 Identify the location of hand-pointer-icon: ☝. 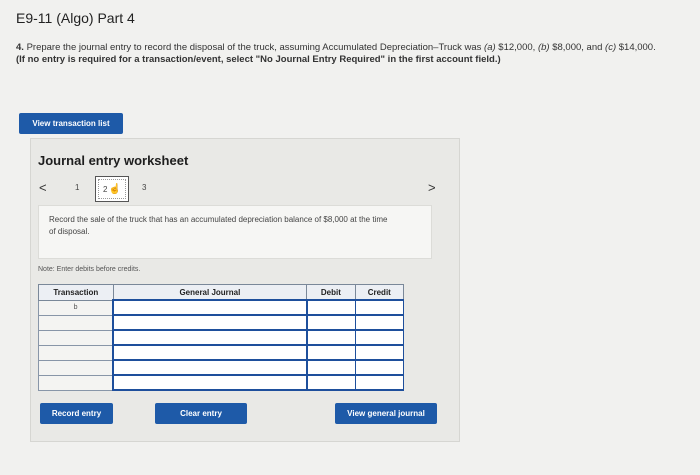
(114, 189).